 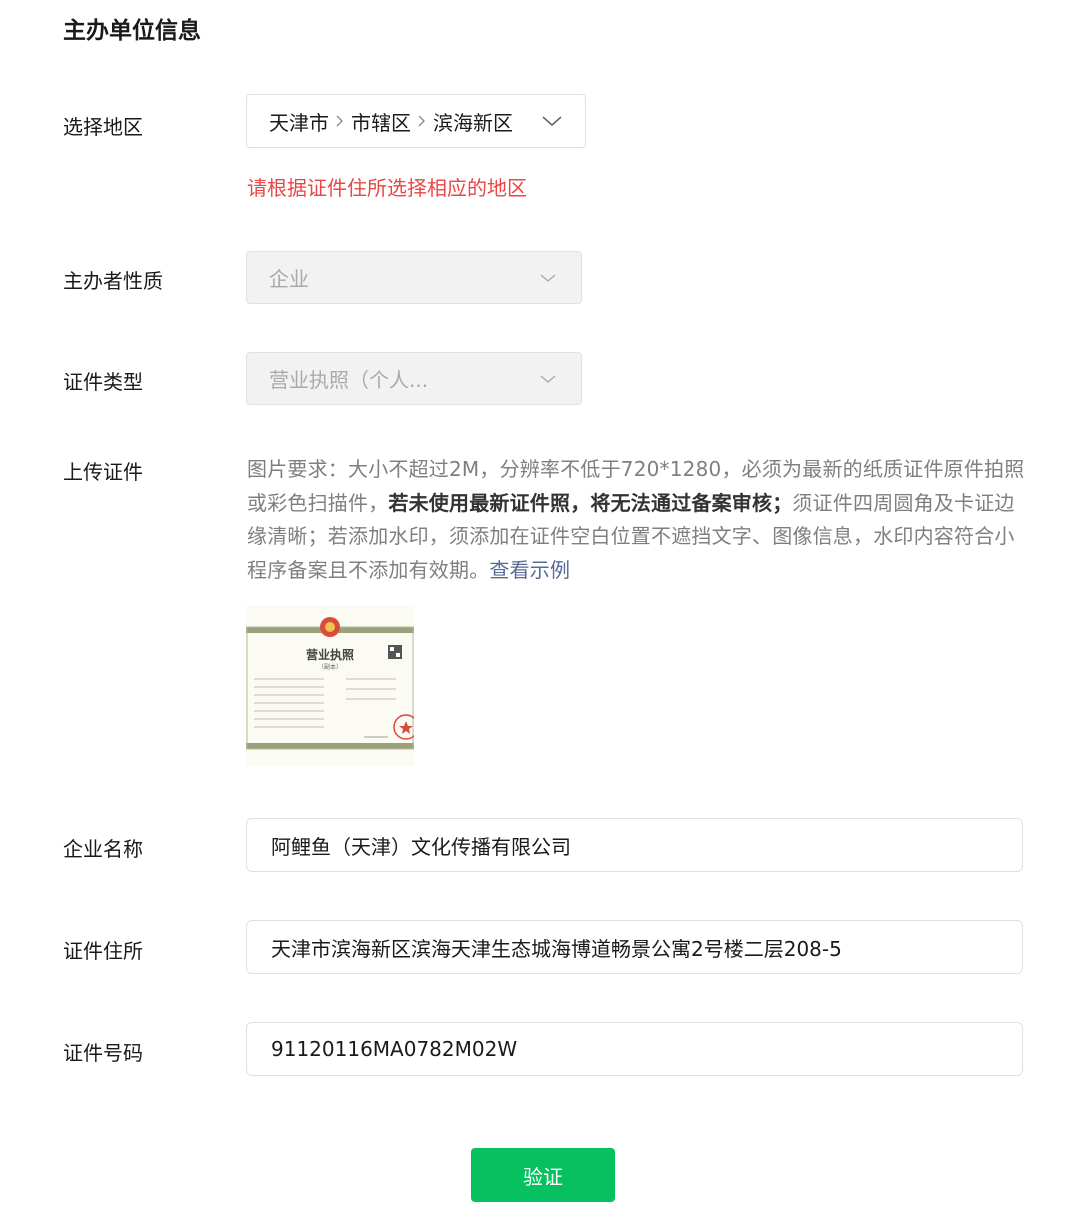 What do you see at coordinates (299, 122) in the screenshot?
I see `region-province: 天津市` at bounding box center [299, 122].